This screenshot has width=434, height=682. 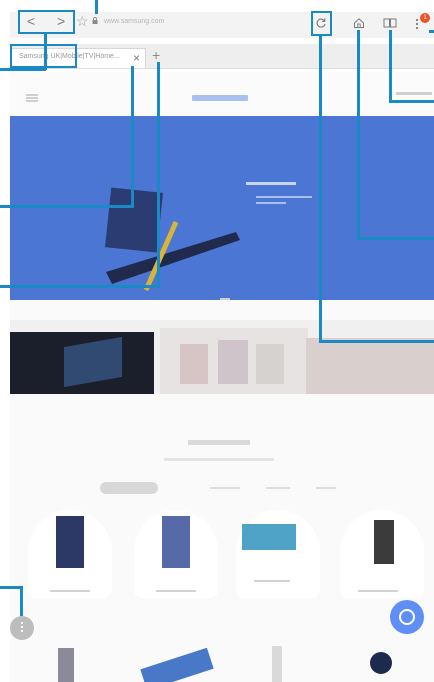 I want to click on bookmarks-icon, so click(x=390, y=23).